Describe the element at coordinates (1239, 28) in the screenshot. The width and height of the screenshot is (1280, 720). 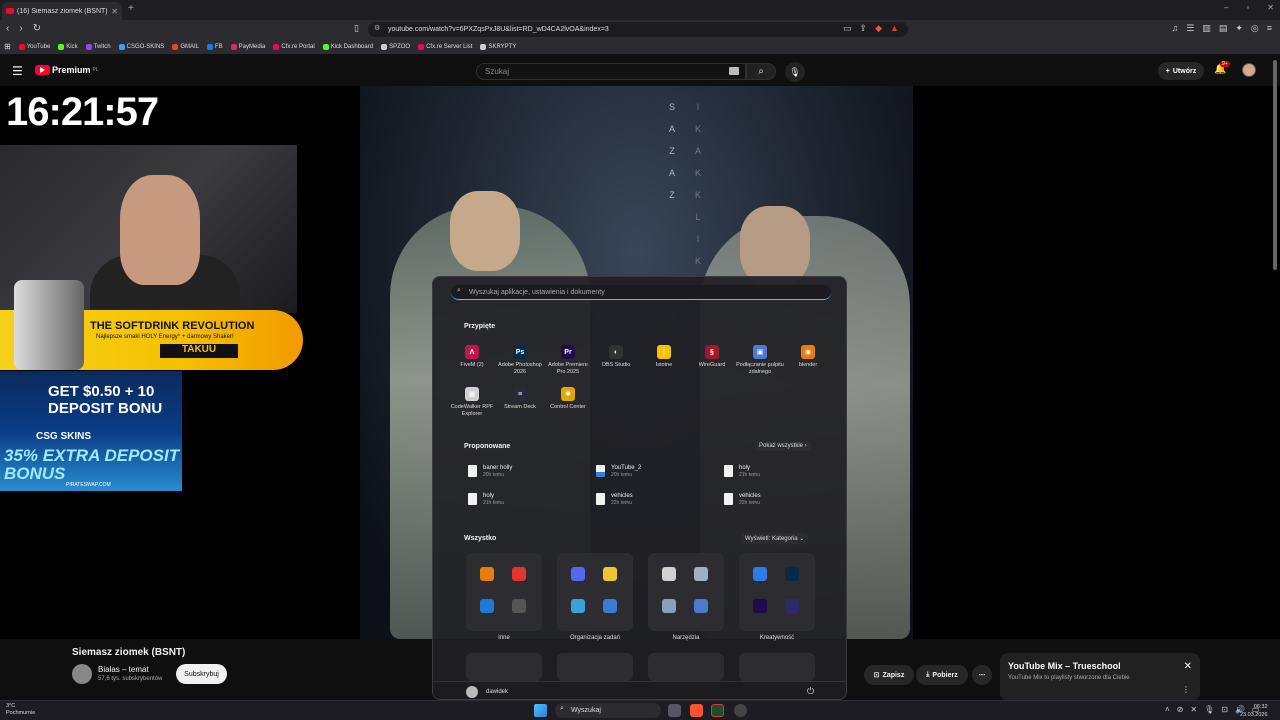
I see `leo-icon: ✦` at that location.